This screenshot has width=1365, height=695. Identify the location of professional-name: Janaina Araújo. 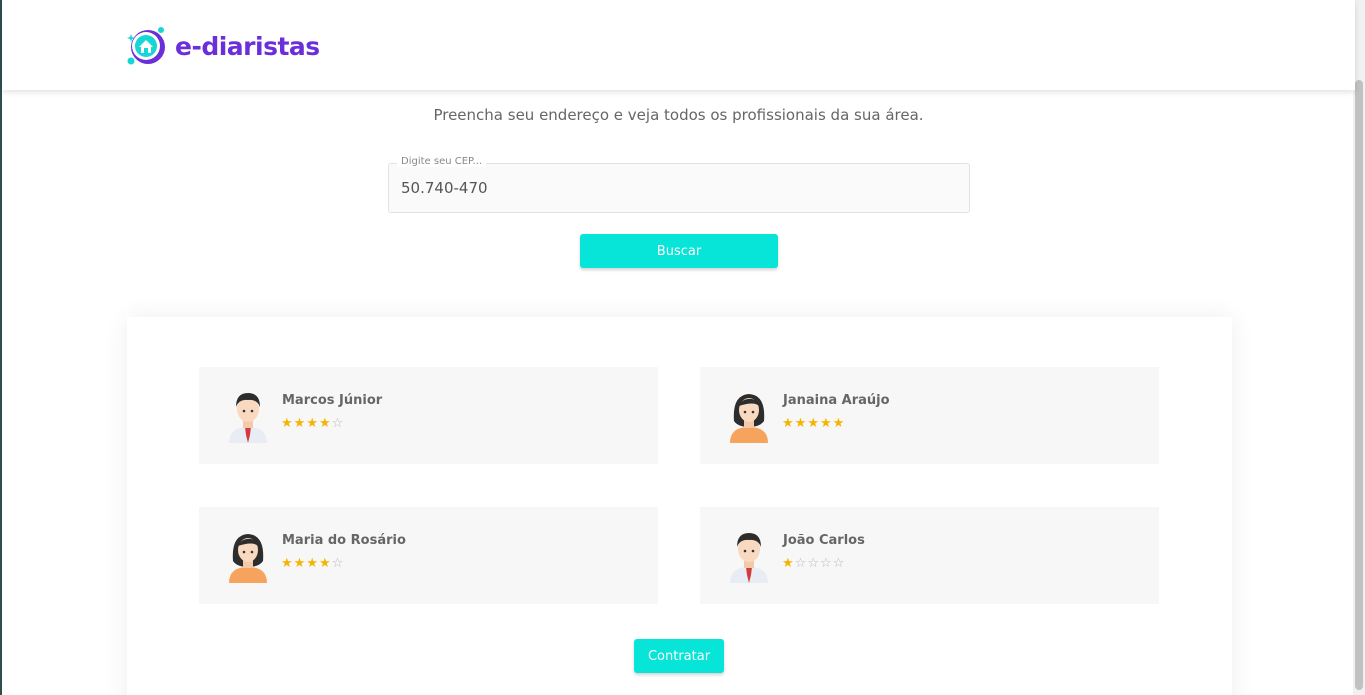
(836, 400).